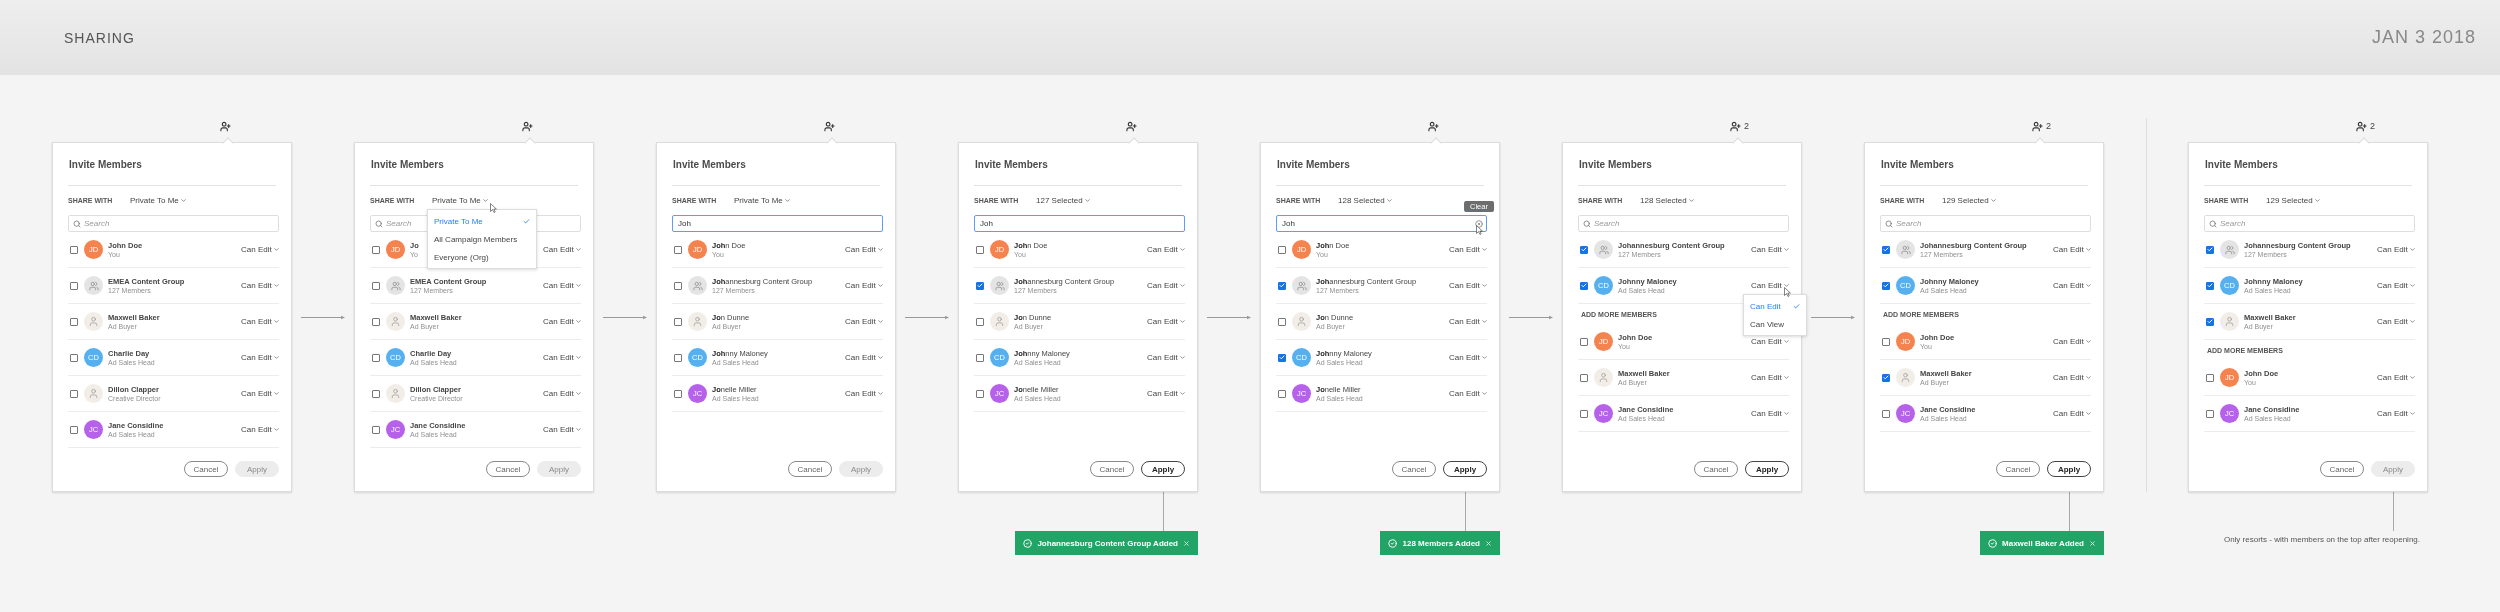 This screenshot has height=612, width=2500. I want to click on menu-item: Everyone (Org), so click(482, 257).